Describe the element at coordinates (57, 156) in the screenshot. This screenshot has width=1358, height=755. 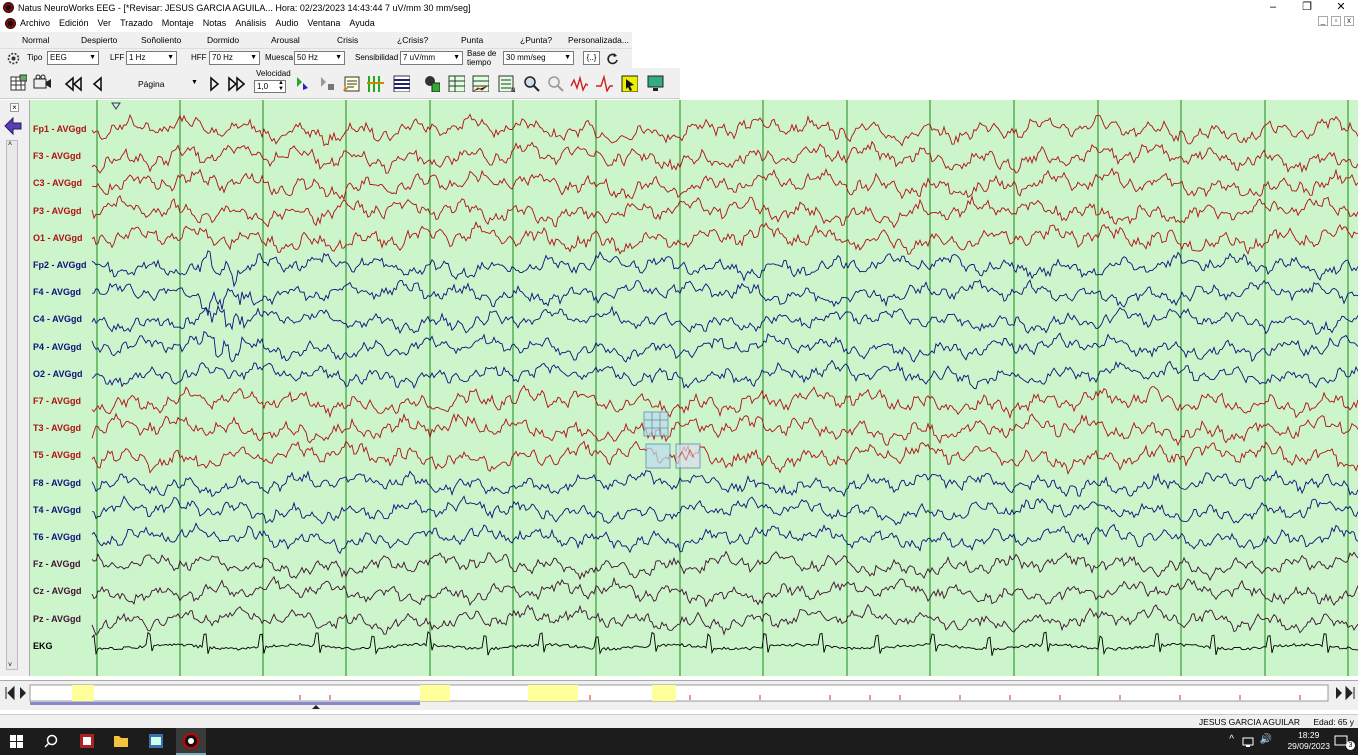
I see `channel-label: F3 - AVGgd` at that location.